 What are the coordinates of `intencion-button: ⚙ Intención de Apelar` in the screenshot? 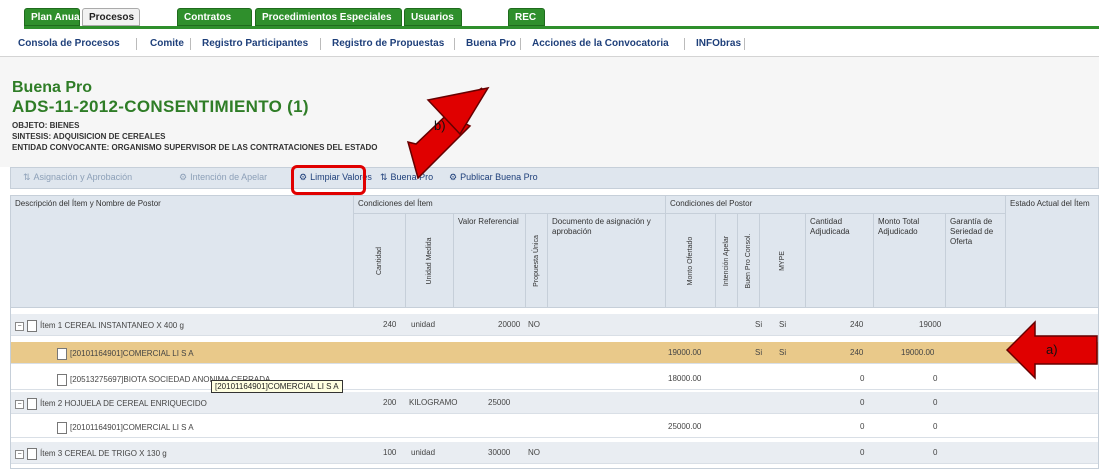 It's located at (223, 177).